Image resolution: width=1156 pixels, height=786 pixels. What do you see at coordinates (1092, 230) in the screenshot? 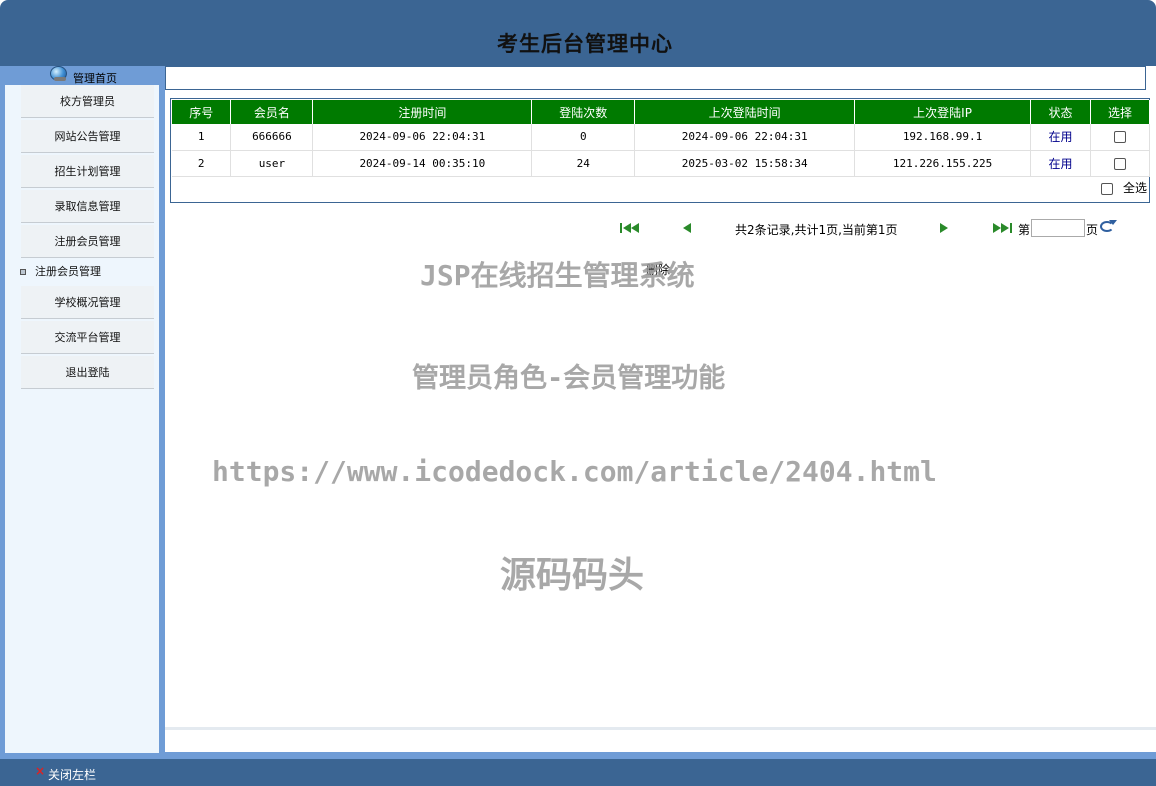
I see `page-suffix: 页` at bounding box center [1092, 230].